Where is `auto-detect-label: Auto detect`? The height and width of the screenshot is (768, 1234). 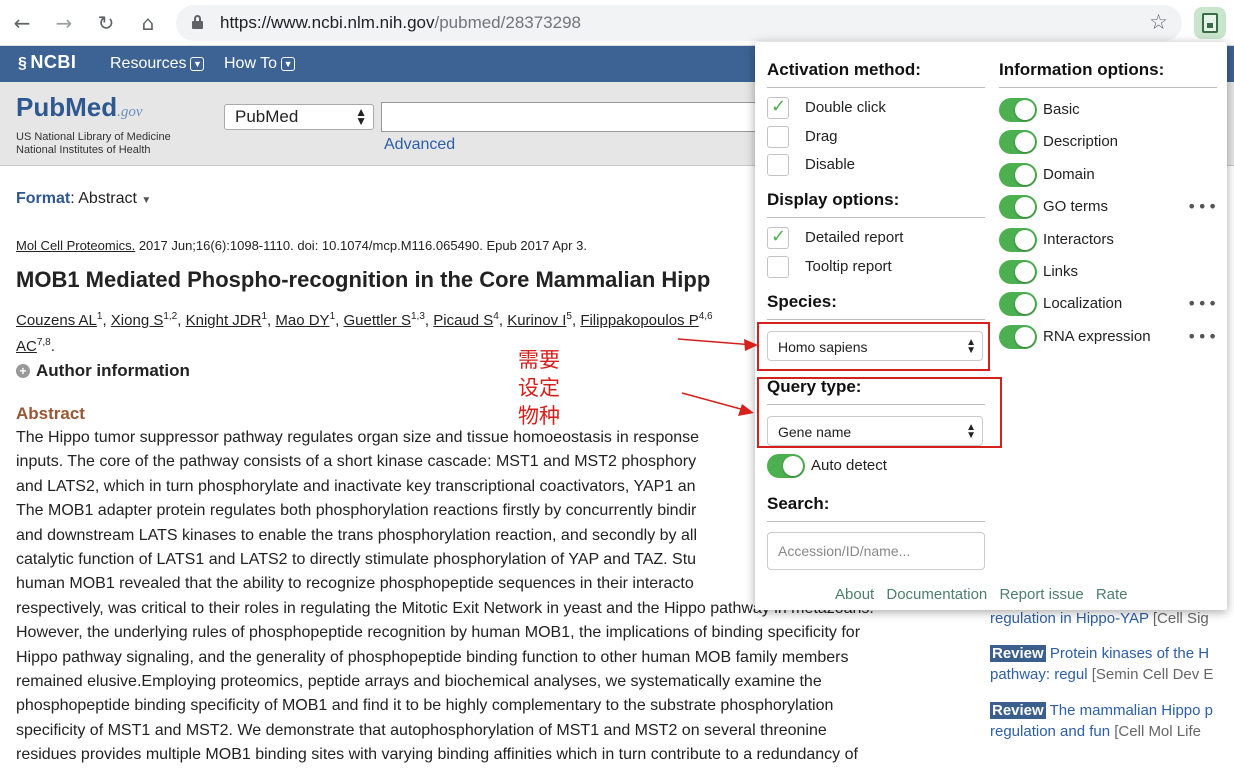
auto-detect-label: Auto detect is located at coordinates (849, 465).